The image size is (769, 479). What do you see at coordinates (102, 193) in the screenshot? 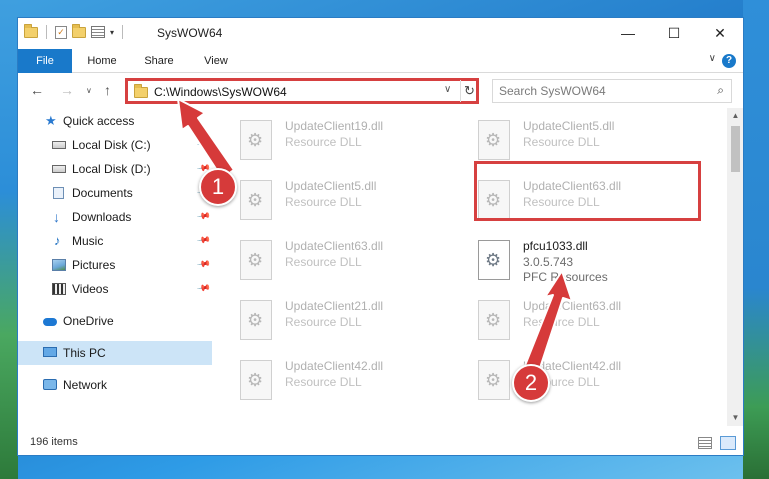
I see `sidebar-item-label: Documents` at bounding box center [102, 193].